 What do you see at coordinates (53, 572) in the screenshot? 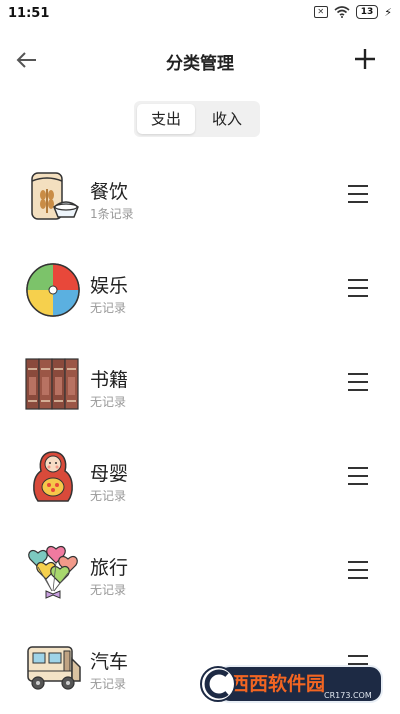
I see `balloons-icon` at bounding box center [53, 572].